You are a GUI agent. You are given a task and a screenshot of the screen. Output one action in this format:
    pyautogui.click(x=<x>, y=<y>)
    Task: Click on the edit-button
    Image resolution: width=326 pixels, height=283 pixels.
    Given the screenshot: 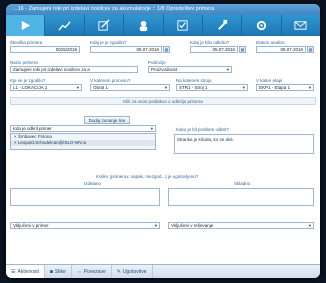 What is the action you would take?
    pyautogui.click(x=105, y=25)
    